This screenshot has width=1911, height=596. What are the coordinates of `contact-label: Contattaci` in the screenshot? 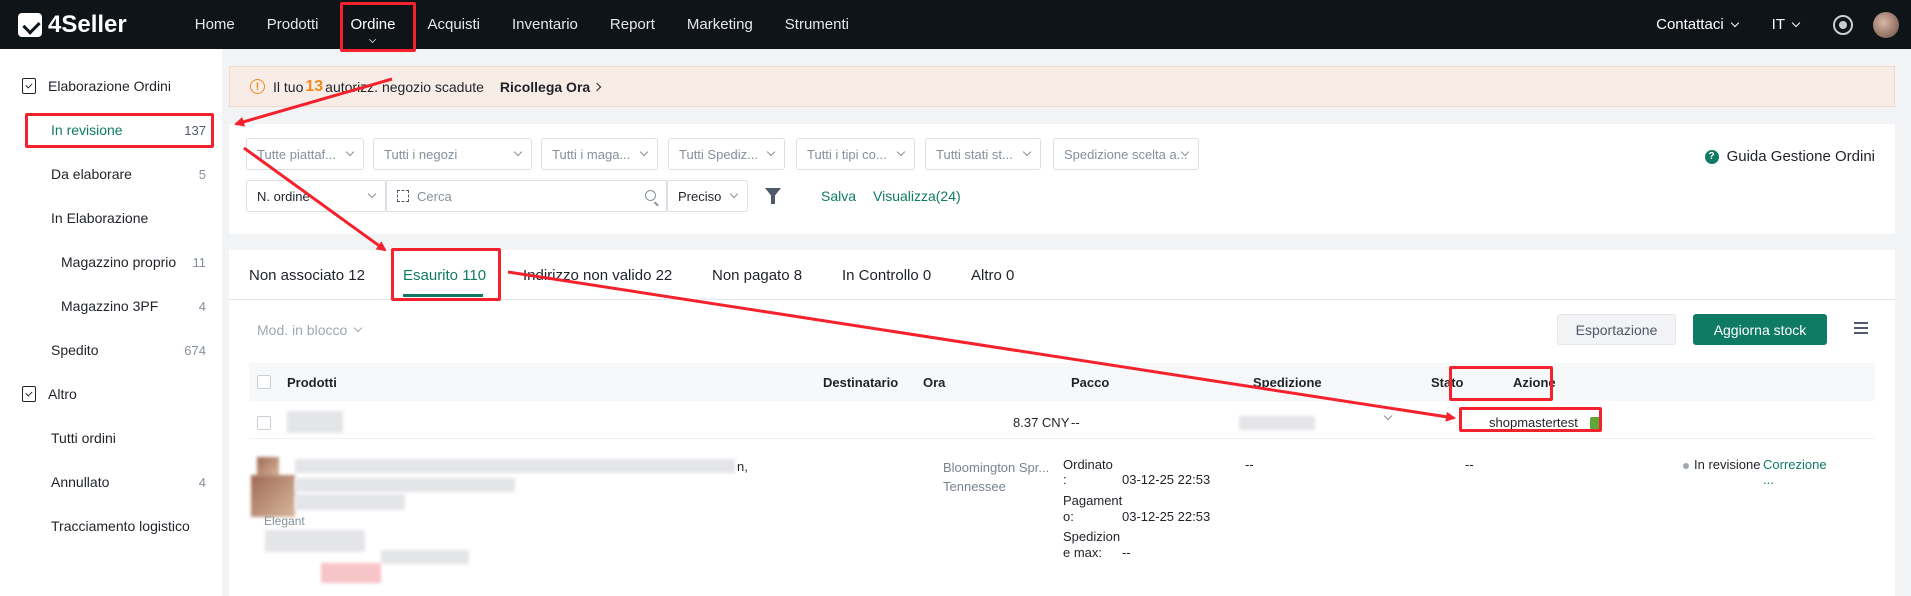 It's located at (1690, 24).